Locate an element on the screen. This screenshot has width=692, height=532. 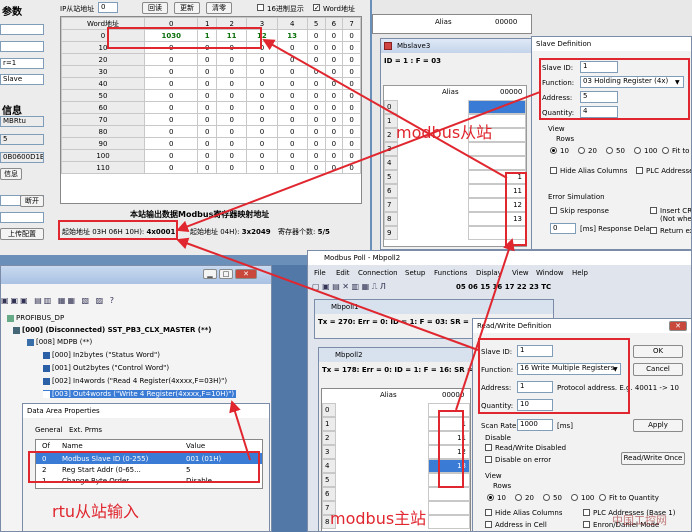
arrow-slave-to-config is located at coordinates (385, 109).